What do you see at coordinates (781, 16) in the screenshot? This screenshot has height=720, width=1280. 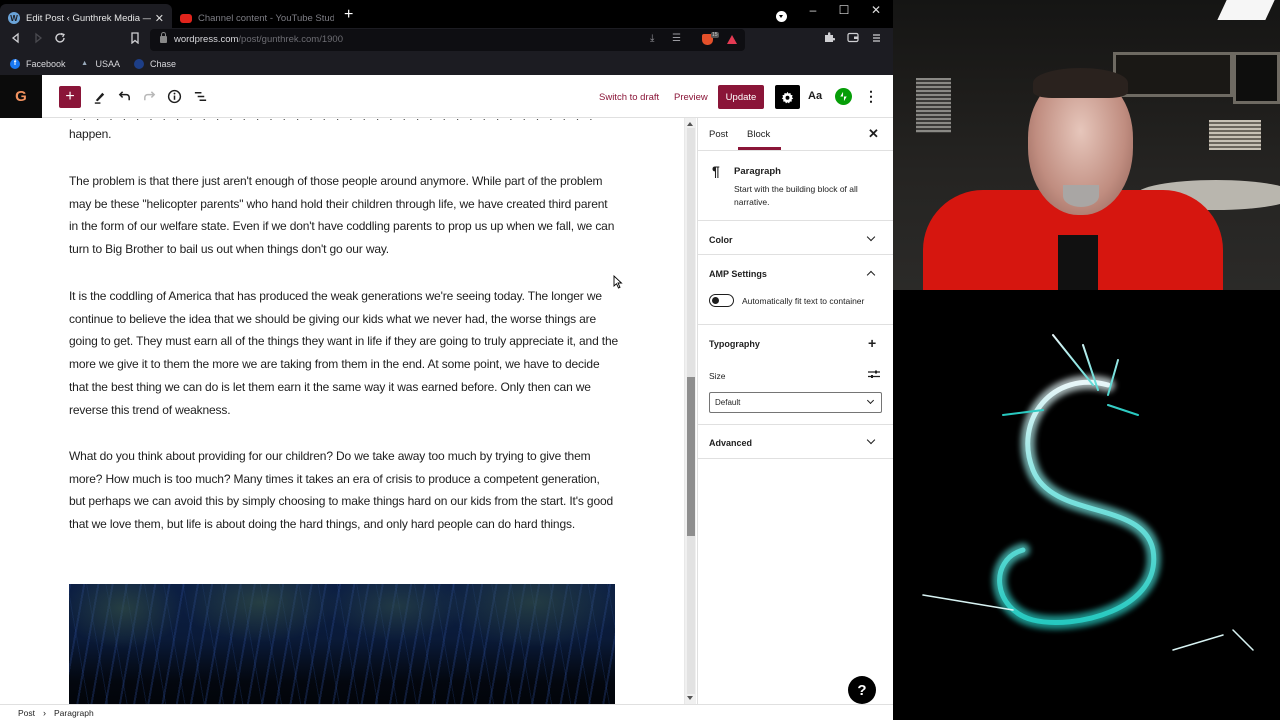 I see `vpn-icon` at bounding box center [781, 16].